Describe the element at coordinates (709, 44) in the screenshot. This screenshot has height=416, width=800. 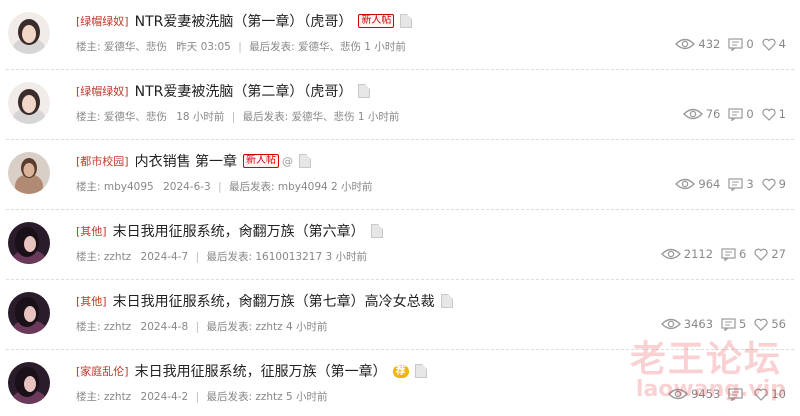
I see `views-count: 432` at that location.